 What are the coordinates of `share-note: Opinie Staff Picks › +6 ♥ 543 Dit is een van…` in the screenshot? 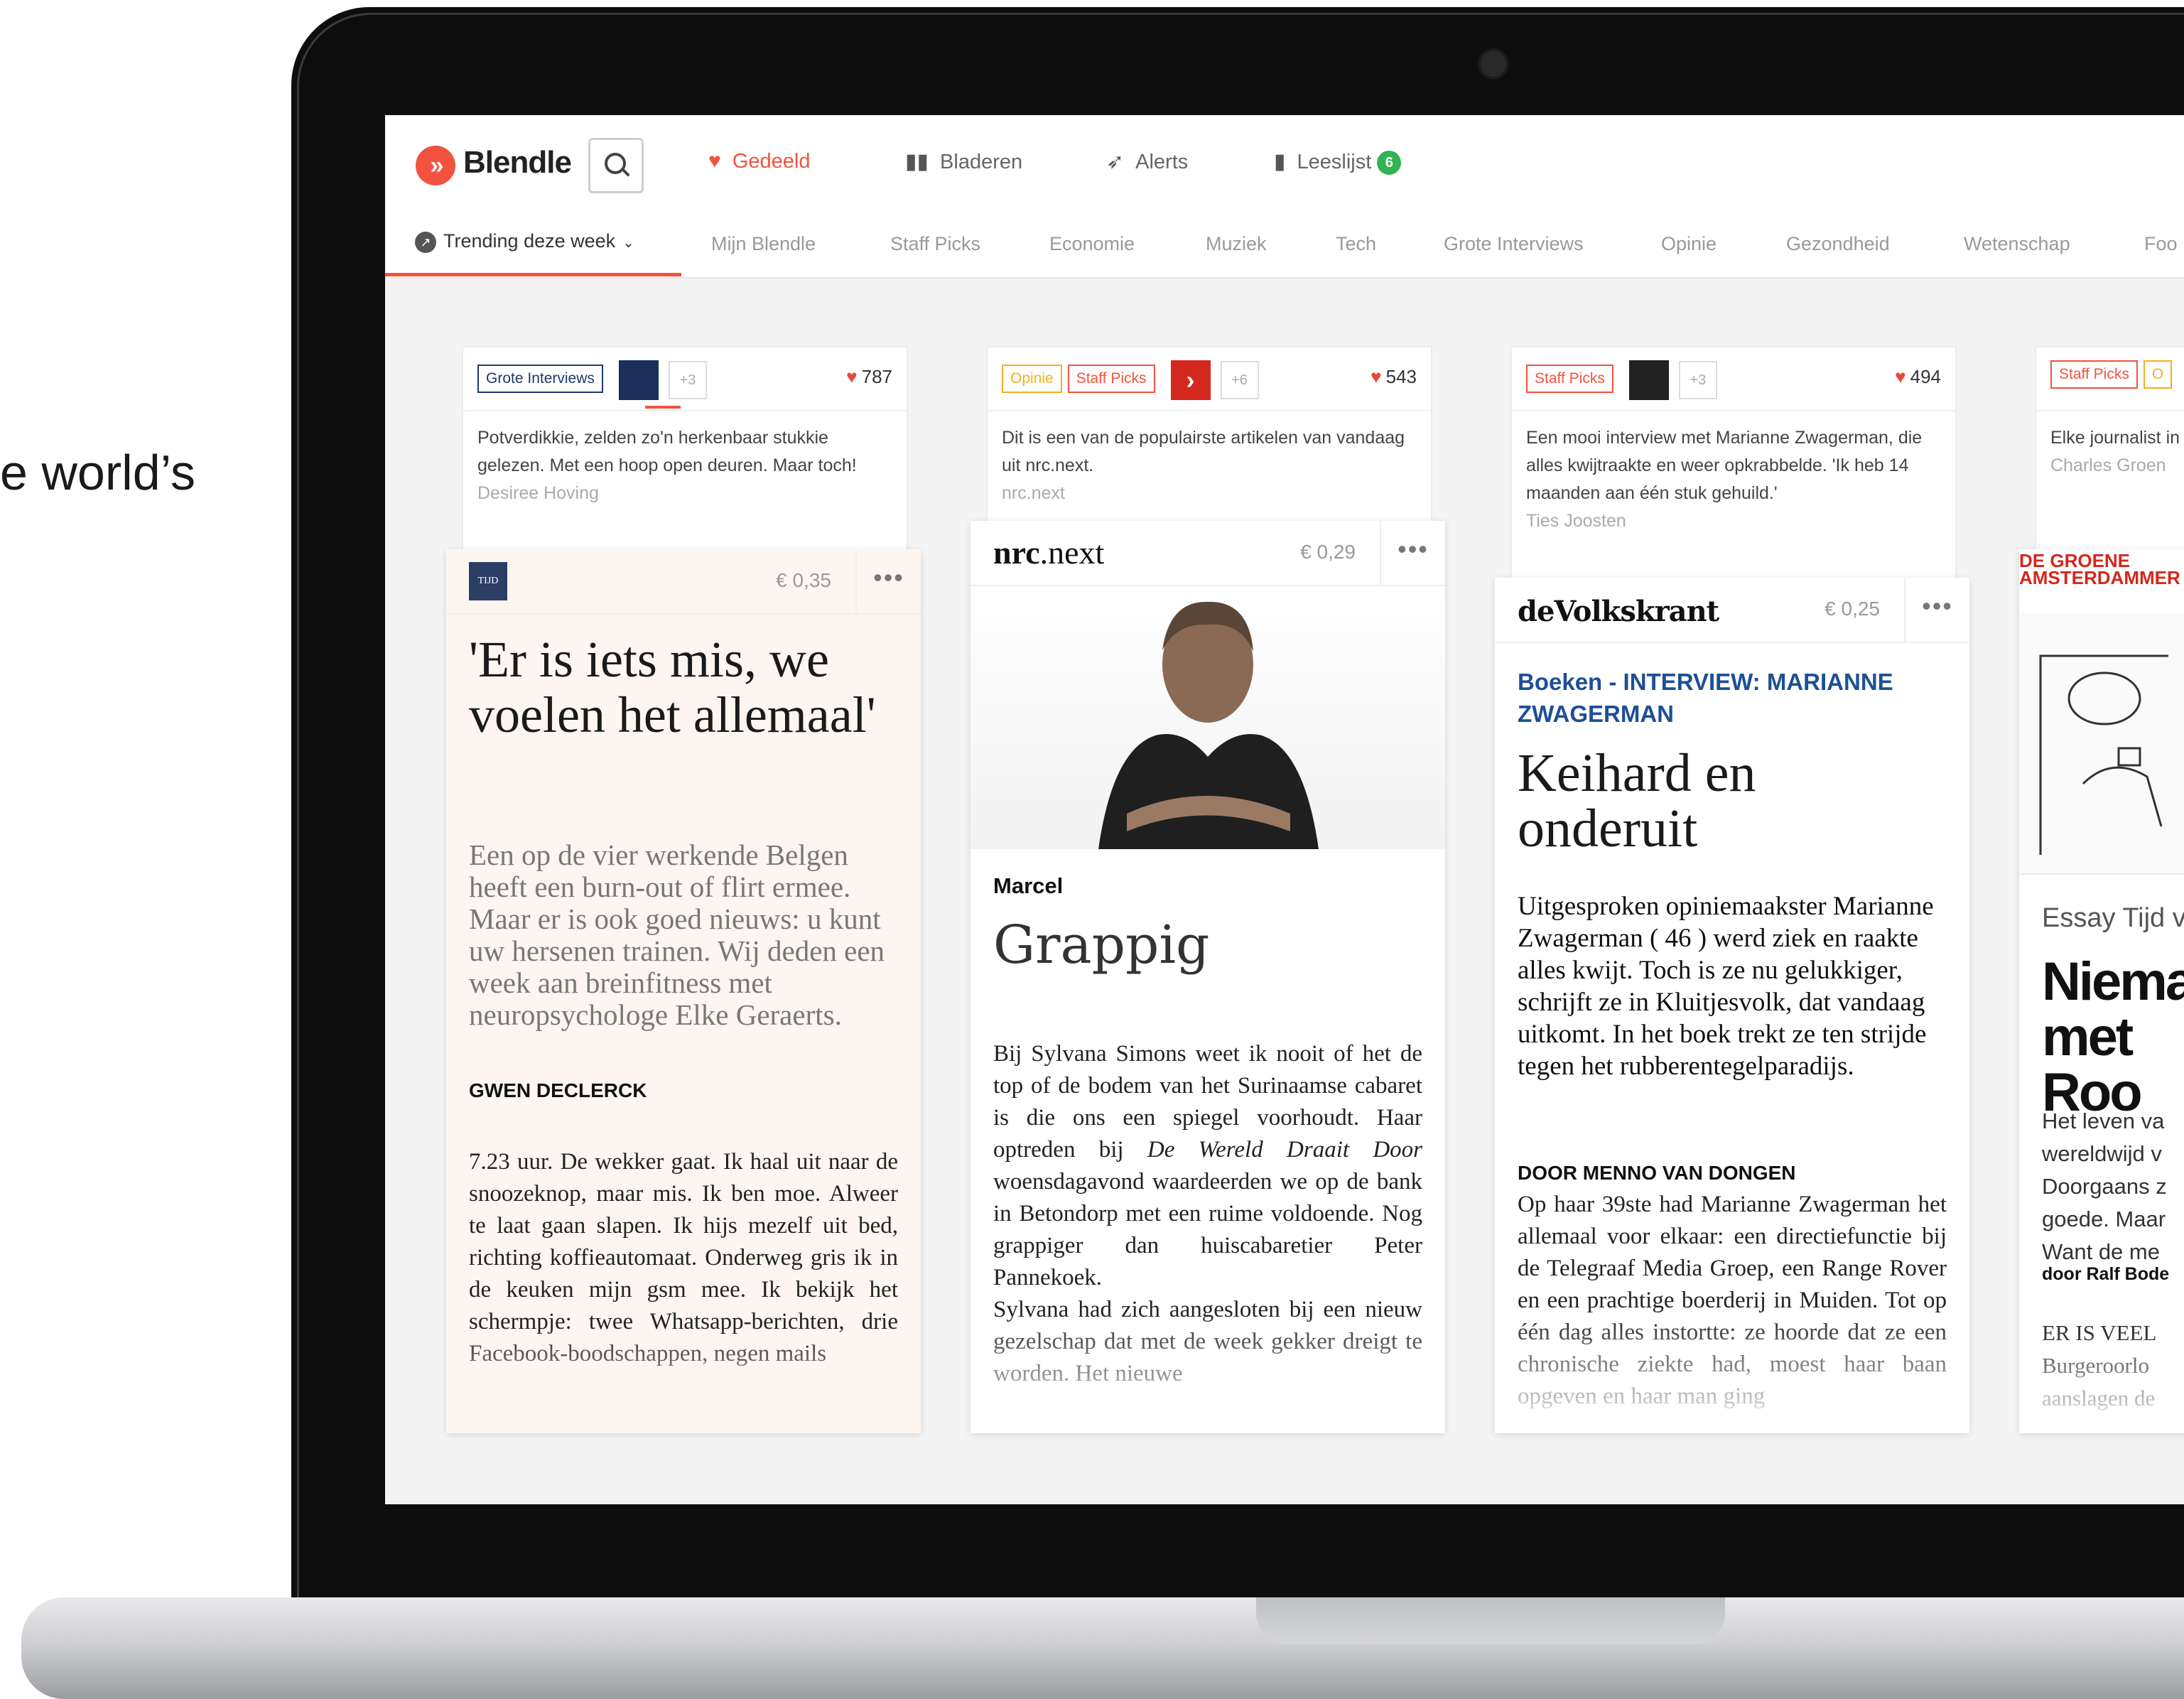 It's located at (1209, 435).